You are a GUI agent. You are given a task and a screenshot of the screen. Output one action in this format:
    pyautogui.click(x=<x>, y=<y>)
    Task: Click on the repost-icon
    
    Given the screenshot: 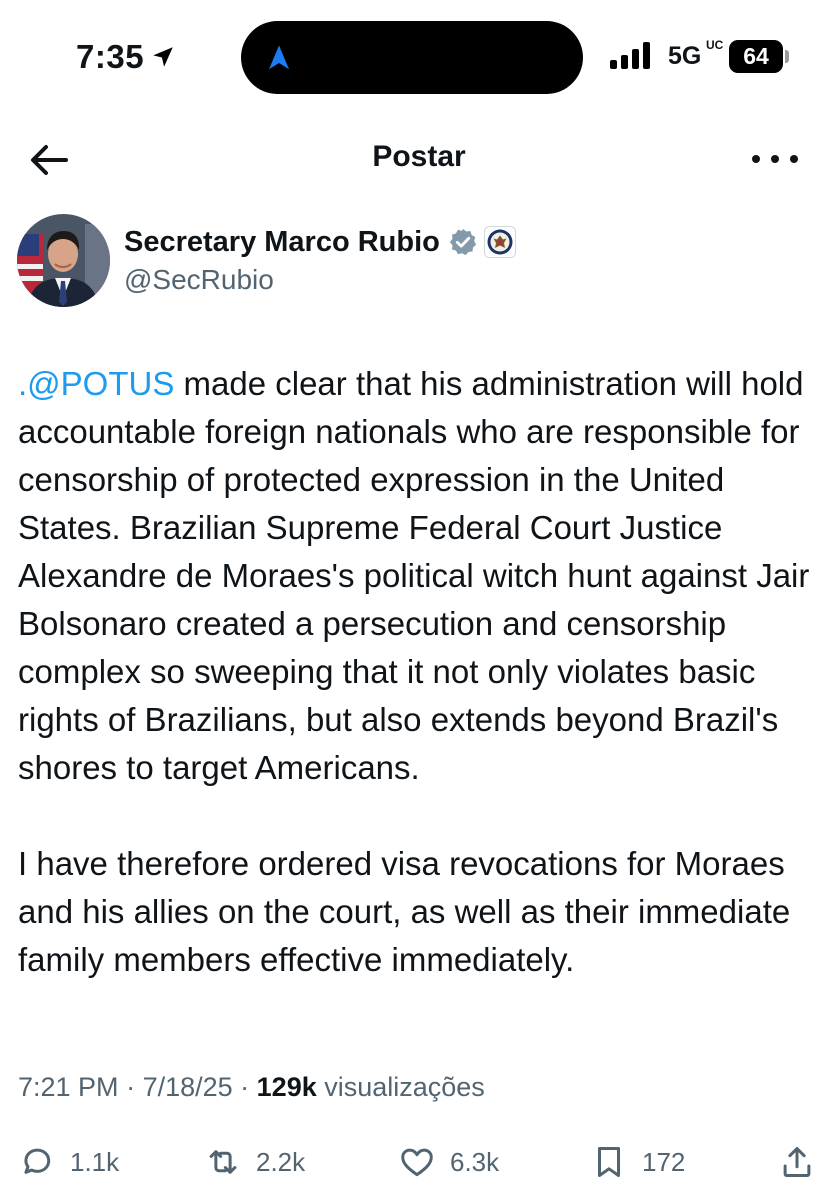 What is the action you would take?
    pyautogui.click(x=223, y=1162)
    